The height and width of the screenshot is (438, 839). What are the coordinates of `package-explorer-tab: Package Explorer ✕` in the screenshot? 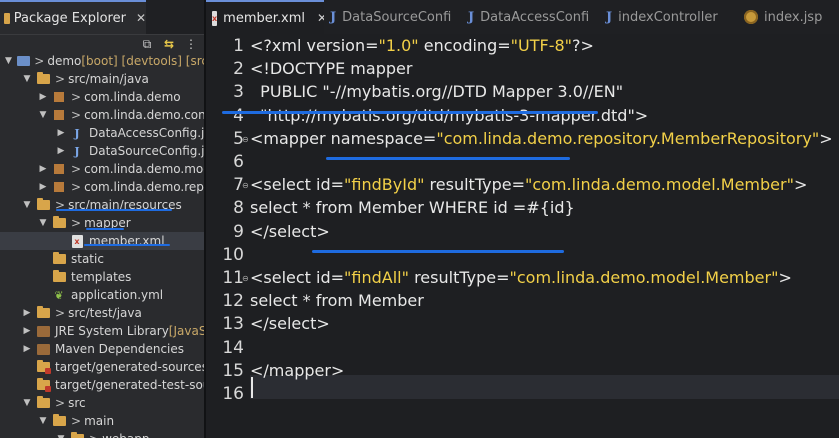 It's located at (73, 17).